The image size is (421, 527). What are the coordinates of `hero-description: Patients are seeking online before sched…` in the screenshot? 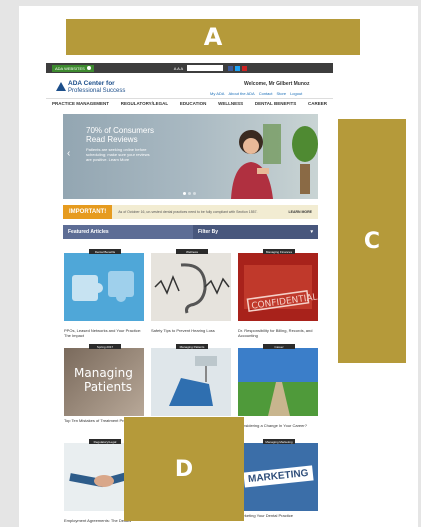 It's located at (118, 154).